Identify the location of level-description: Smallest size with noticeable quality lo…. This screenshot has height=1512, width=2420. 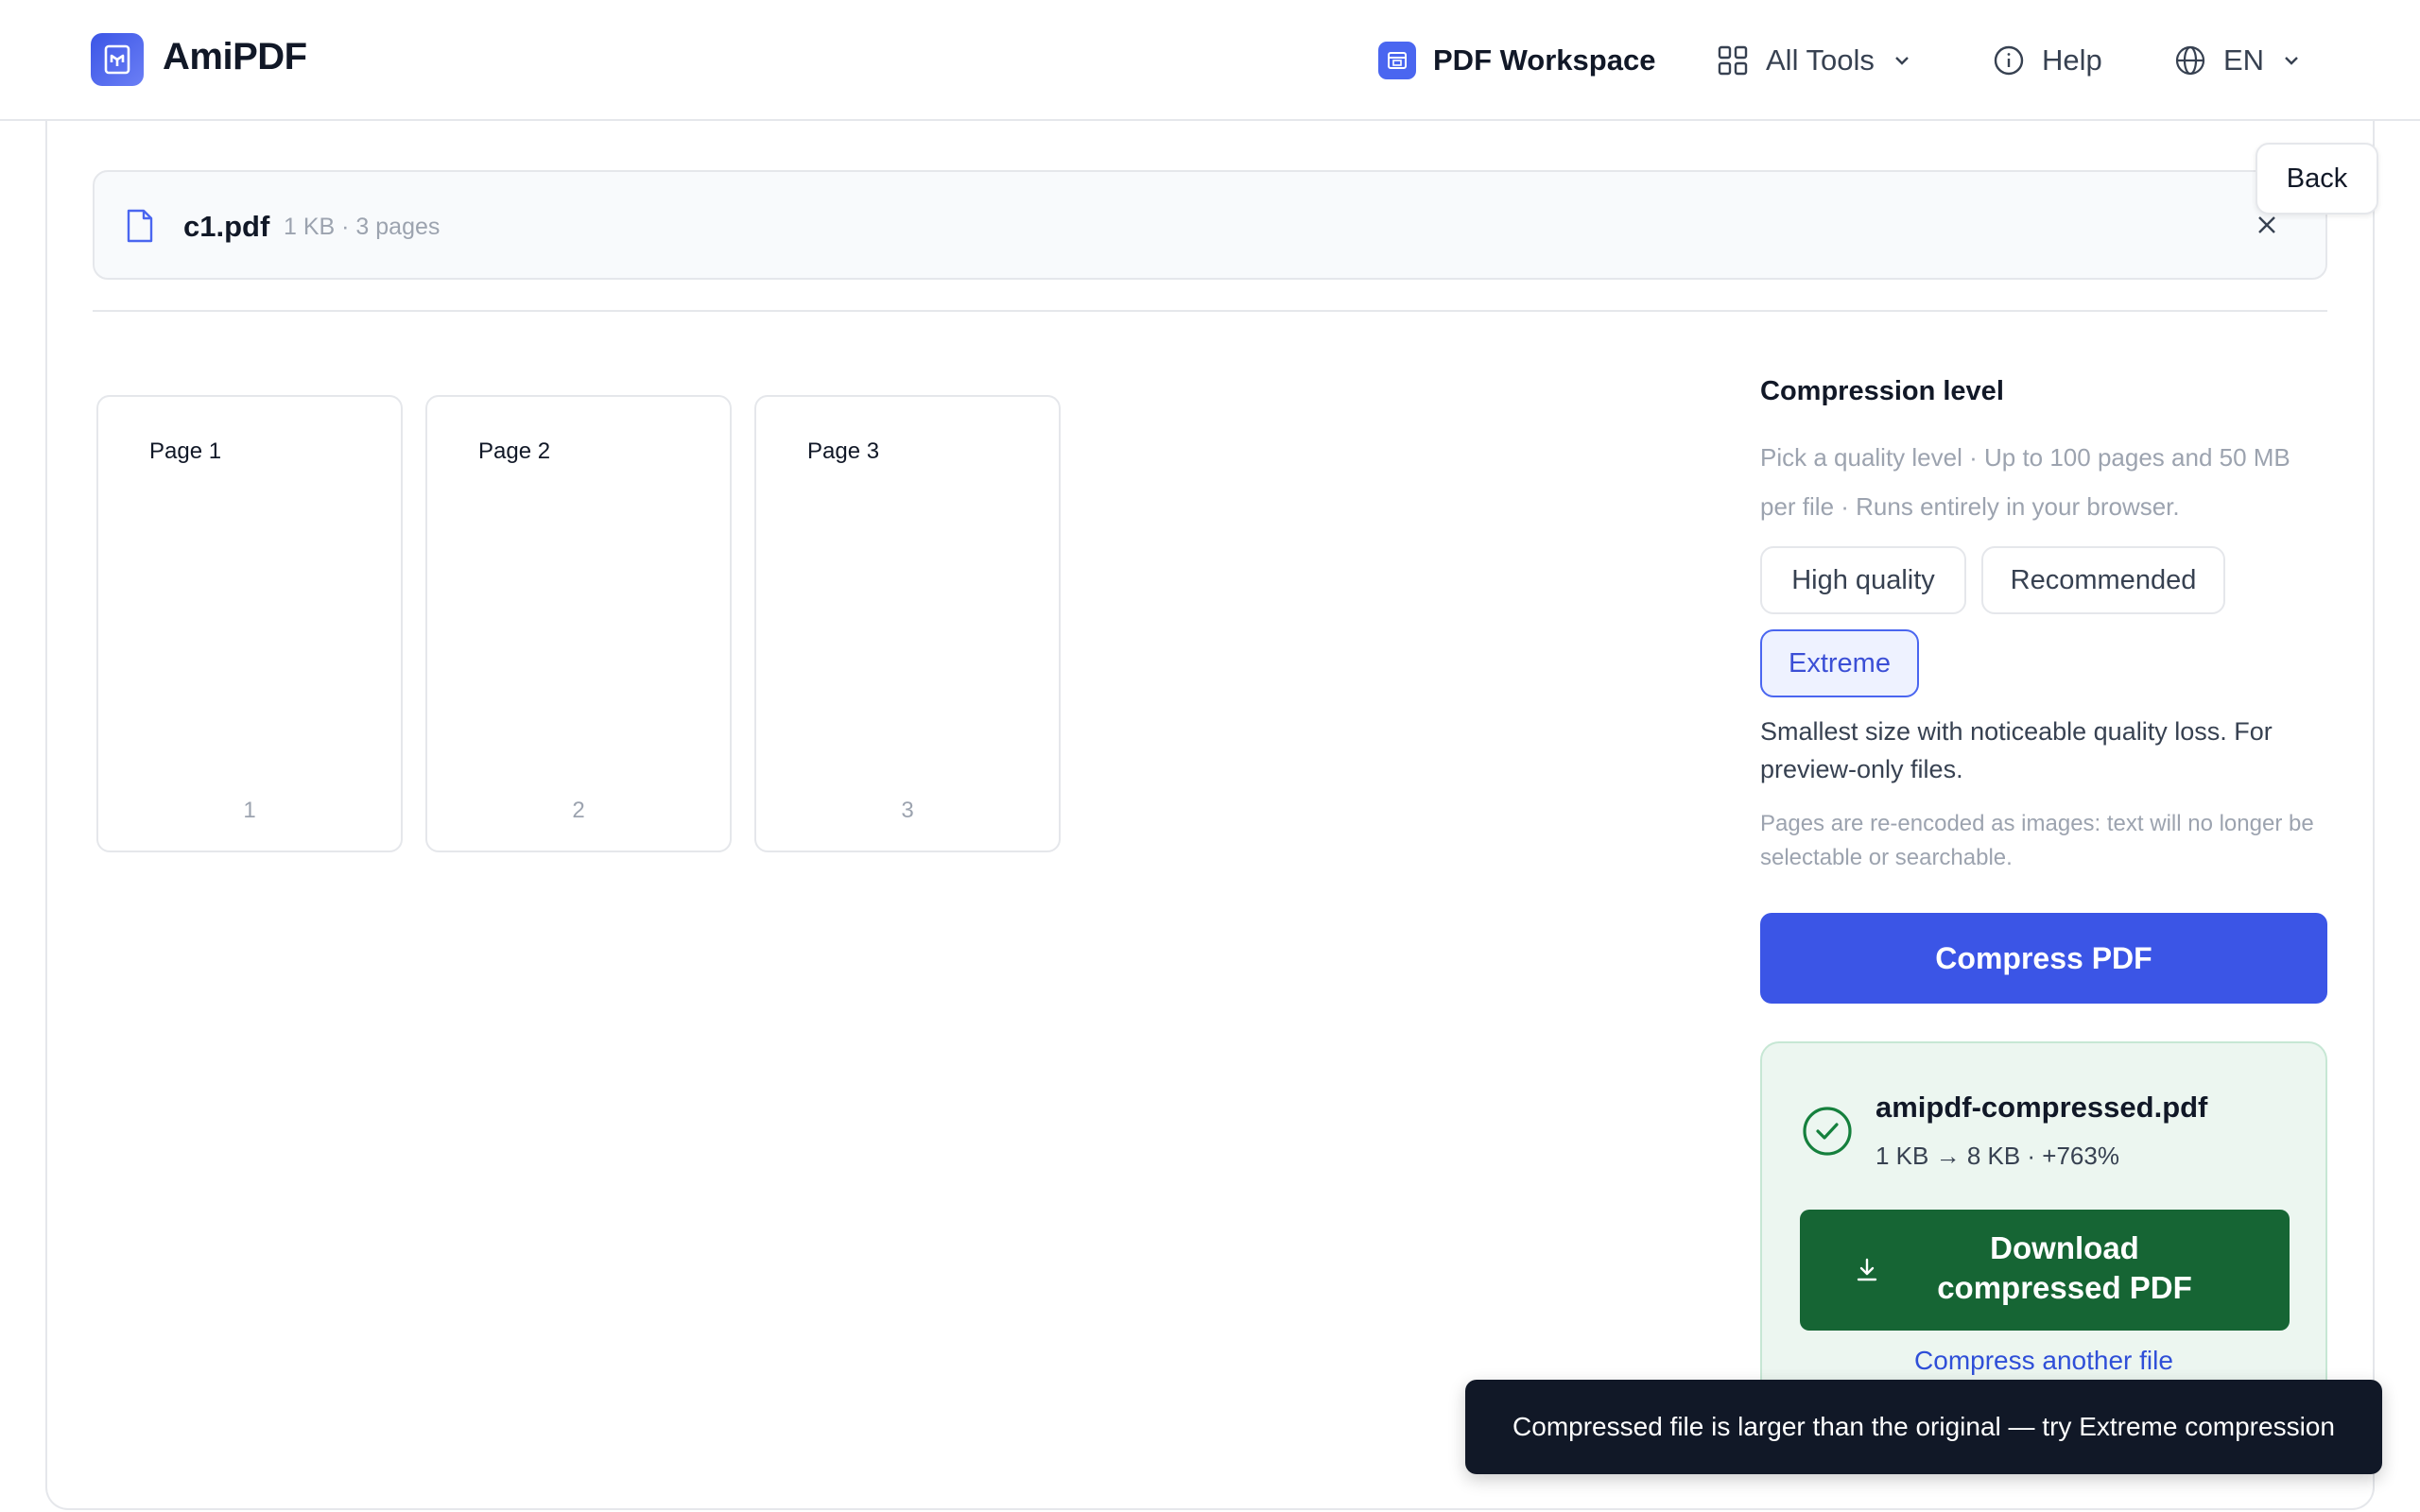
(2017, 750).